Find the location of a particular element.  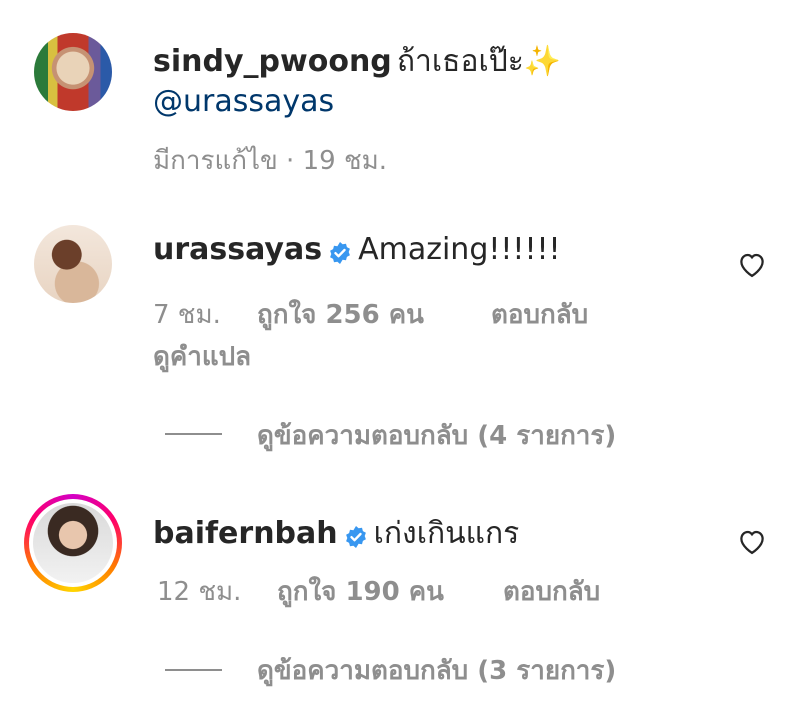

comment-3-reply-button: ตอบกลับ is located at coordinates (551, 591).